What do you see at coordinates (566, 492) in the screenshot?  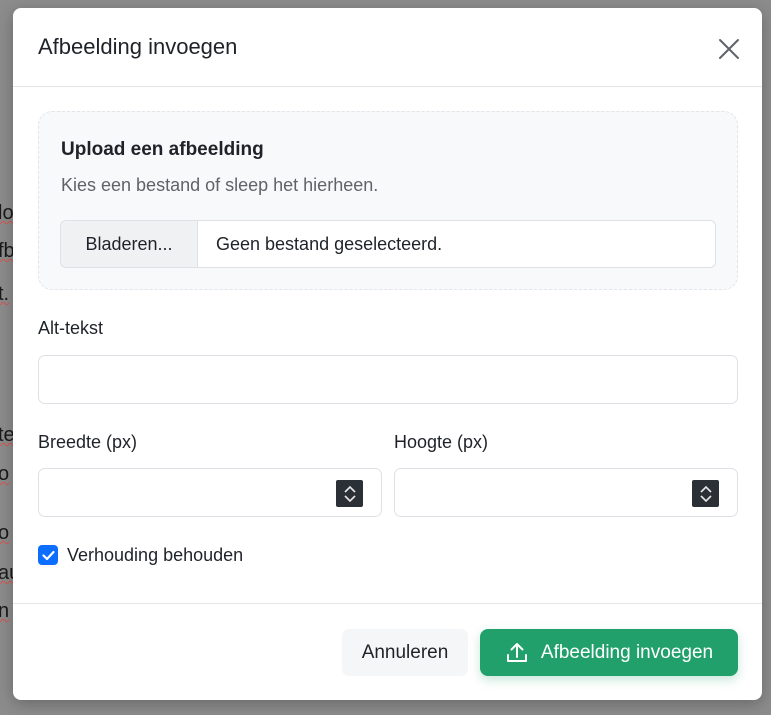 I see `height-input` at bounding box center [566, 492].